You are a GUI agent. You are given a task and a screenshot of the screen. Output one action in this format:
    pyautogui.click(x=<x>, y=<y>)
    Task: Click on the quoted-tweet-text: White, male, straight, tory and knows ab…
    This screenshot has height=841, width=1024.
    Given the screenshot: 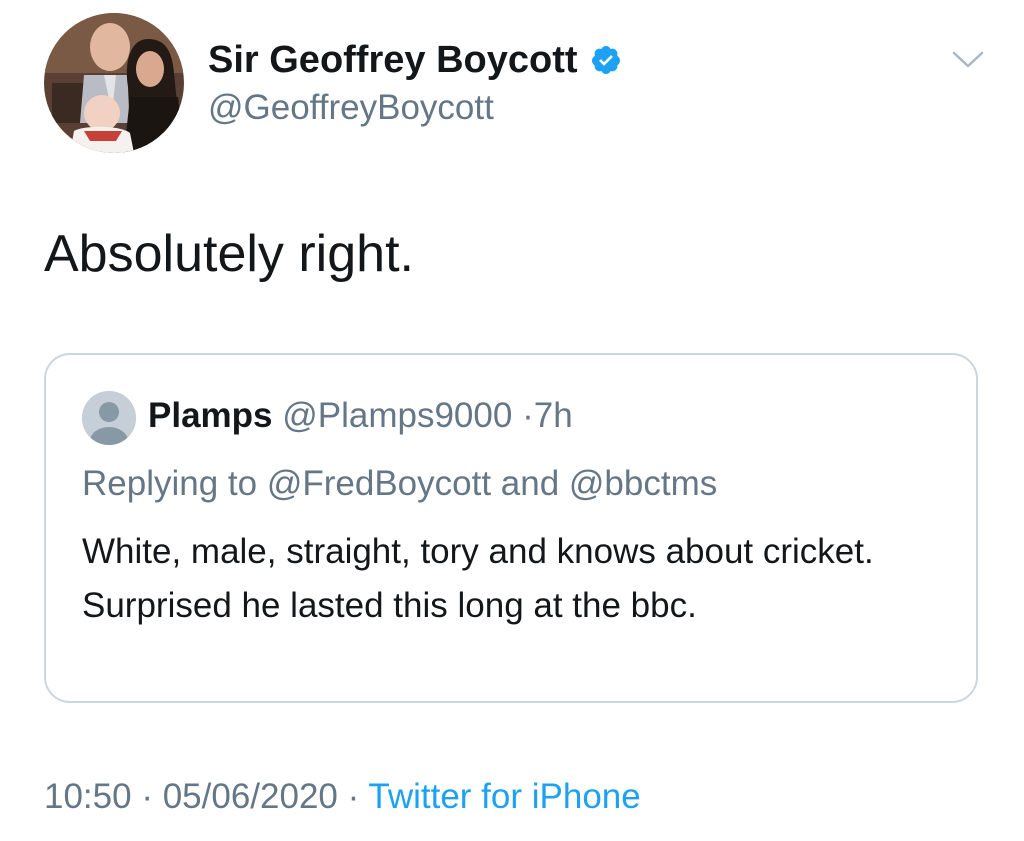 What is the action you would take?
    pyautogui.click(x=478, y=578)
    